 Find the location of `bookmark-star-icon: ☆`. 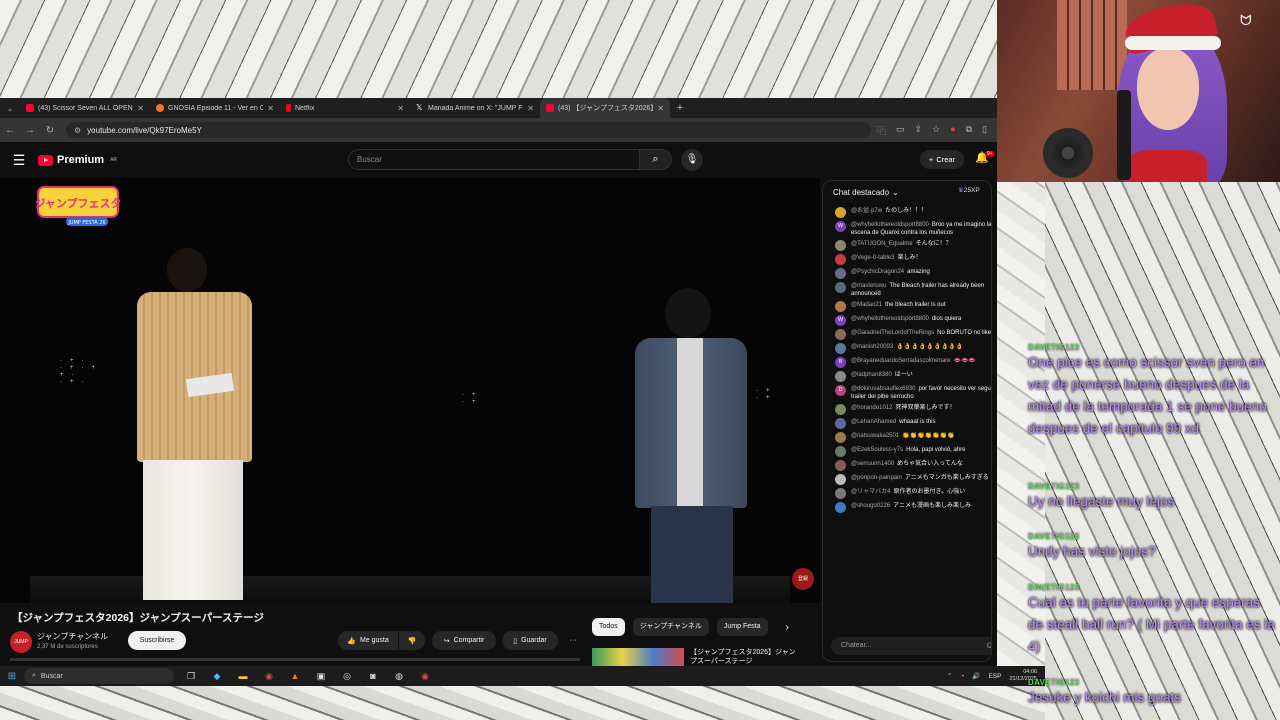

bookmark-star-icon: ☆ is located at coordinates (936, 130).